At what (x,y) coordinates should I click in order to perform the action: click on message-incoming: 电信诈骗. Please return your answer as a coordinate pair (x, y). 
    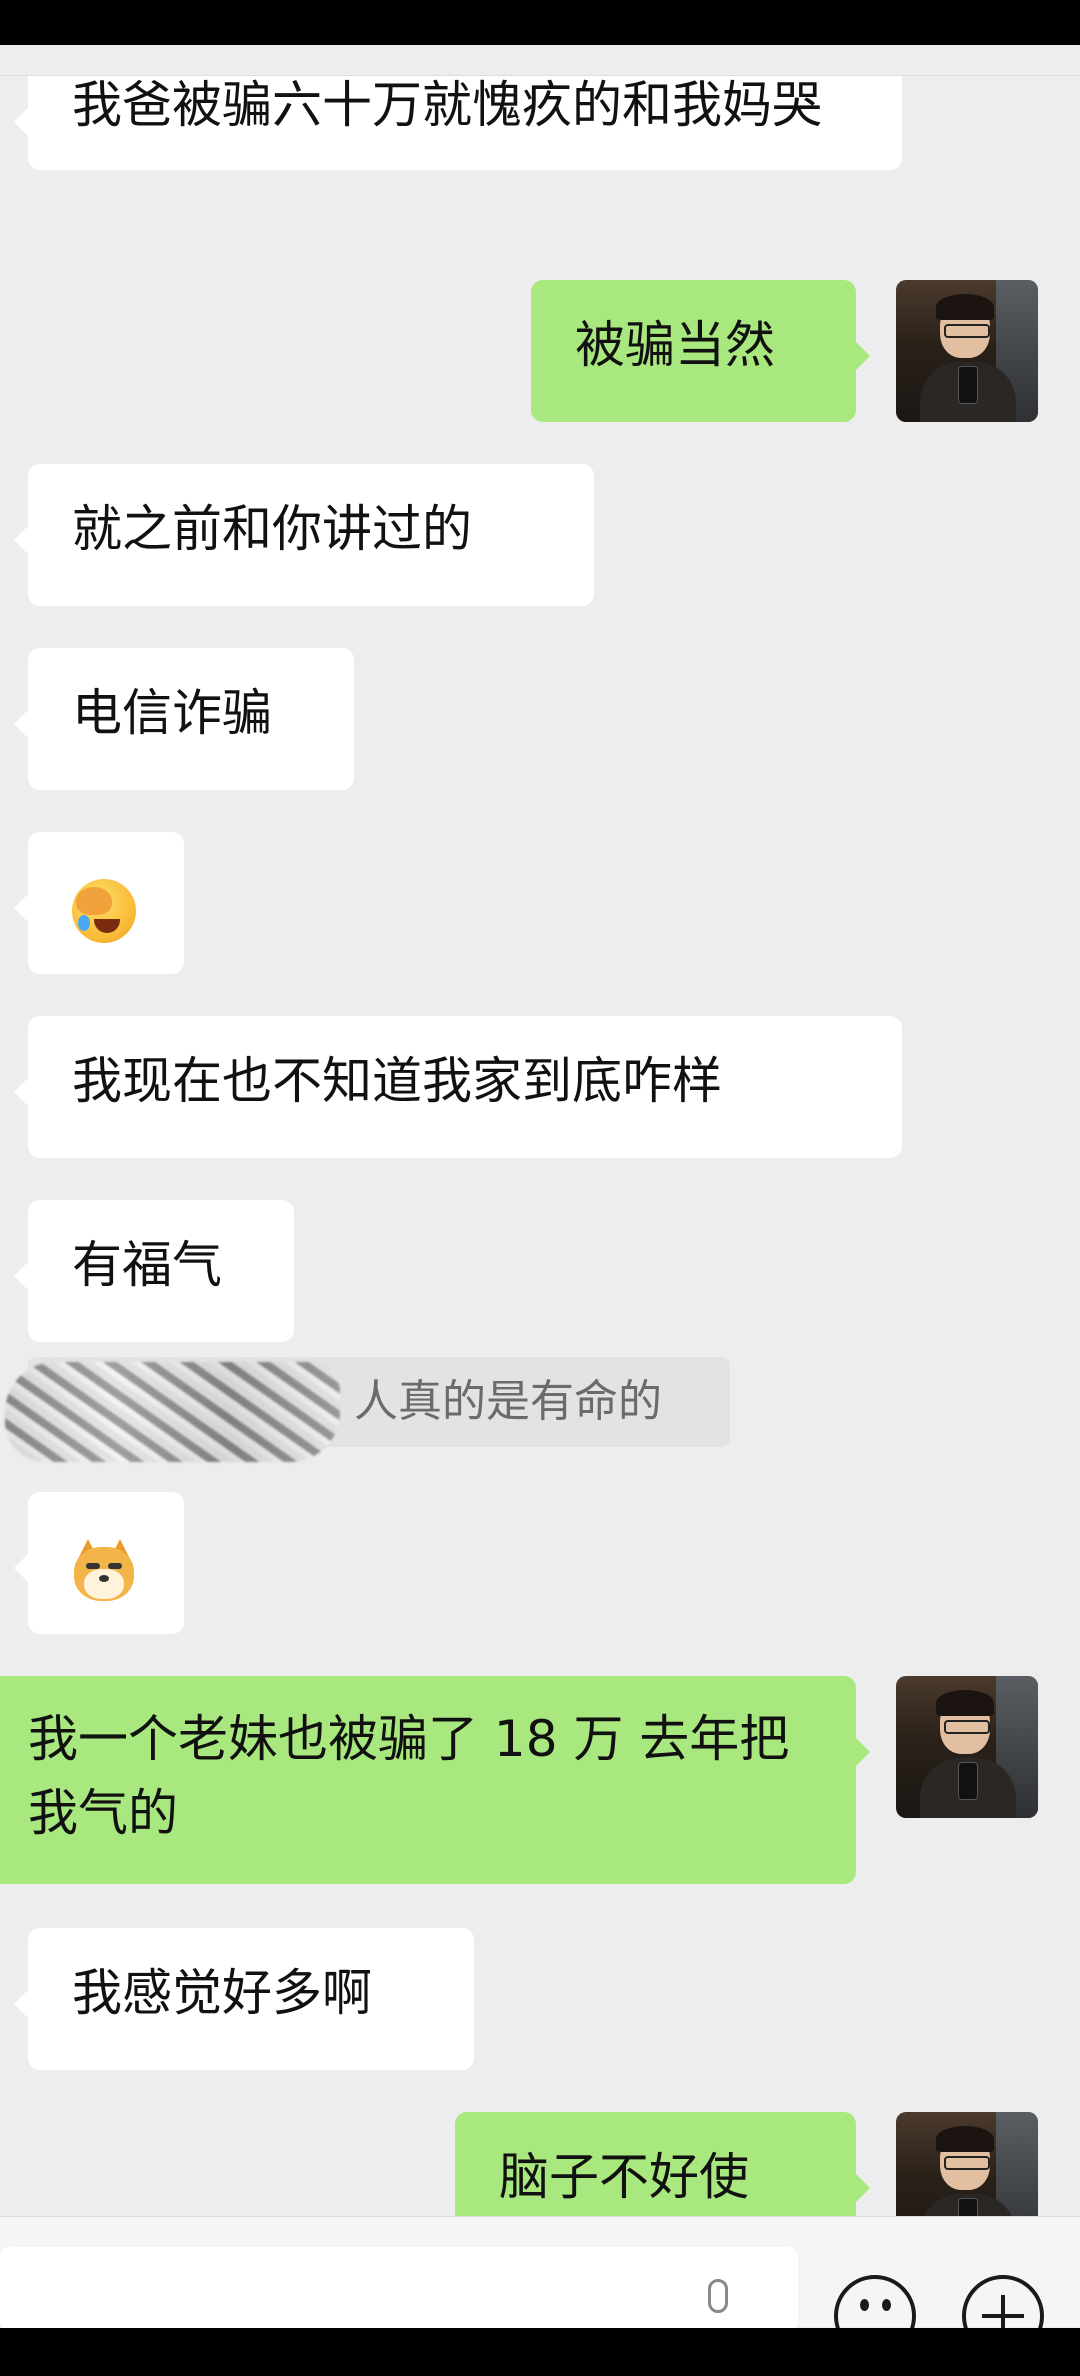
    Looking at the image, I should click on (184, 719).